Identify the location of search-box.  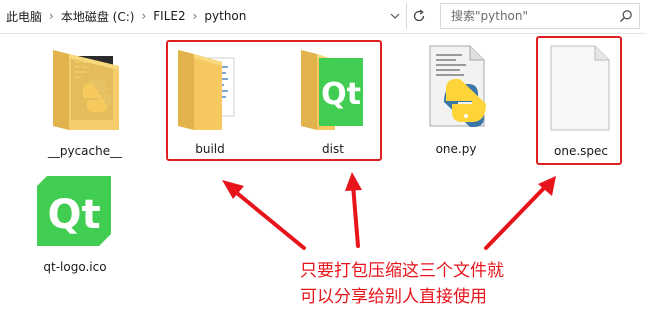
(540, 16).